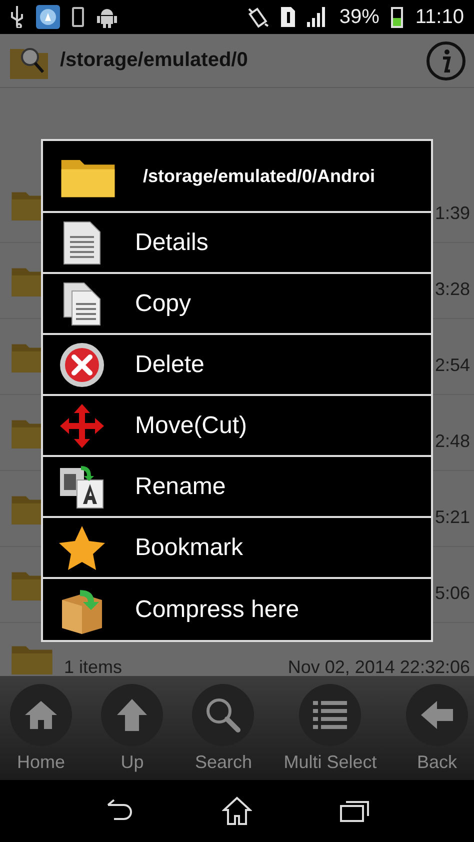 The height and width of the screenshot is (842, 474). Describe the element at coordinates (317, 17) in the screenshot. I see `signal-icon` at that location.